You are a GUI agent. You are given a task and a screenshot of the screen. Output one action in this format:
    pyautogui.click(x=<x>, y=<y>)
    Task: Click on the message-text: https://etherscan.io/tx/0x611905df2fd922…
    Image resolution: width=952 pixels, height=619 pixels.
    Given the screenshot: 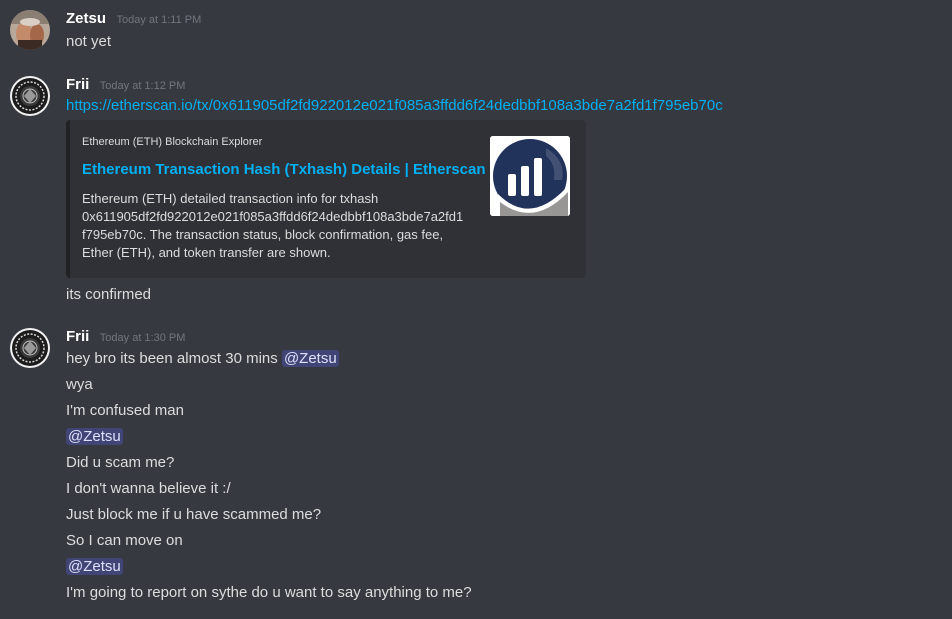 What is the action you would take?
    pyautogui.click(x=394, y=106)
    